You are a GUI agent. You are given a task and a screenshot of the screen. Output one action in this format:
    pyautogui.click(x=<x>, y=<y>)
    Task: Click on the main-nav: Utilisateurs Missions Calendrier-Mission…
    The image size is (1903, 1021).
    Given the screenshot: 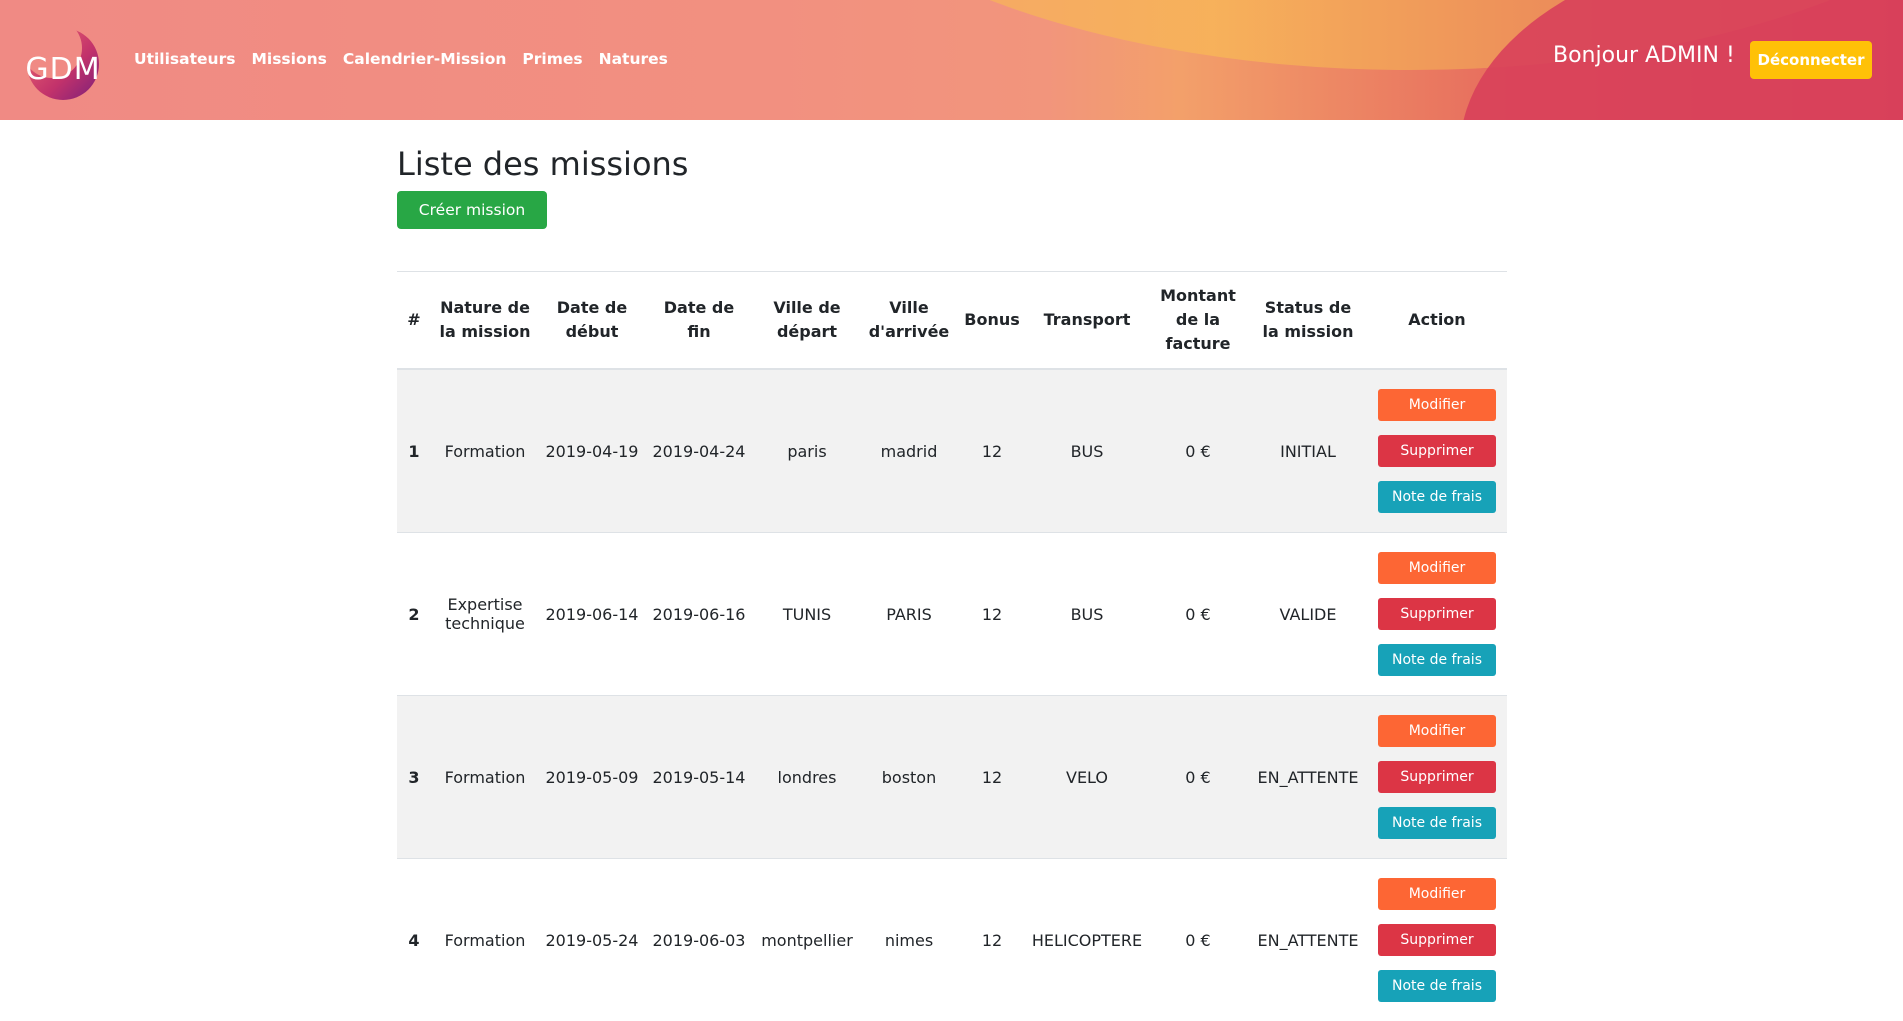 What is the action you would take?
    pyautogui.click(x=401, y=59)
    